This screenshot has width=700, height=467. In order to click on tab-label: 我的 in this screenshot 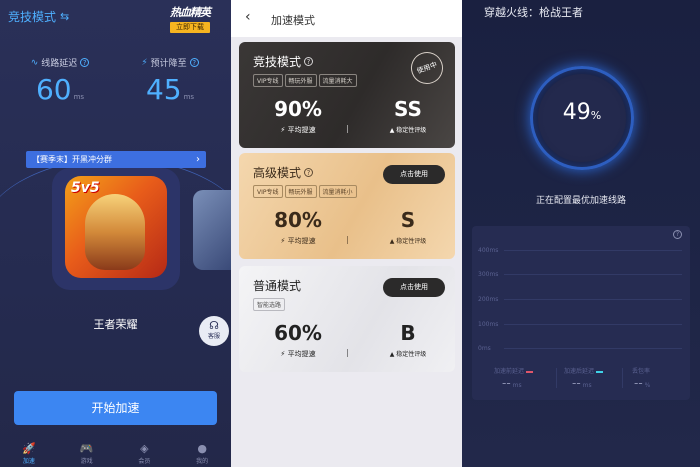, I will do `click(202, 461)`.